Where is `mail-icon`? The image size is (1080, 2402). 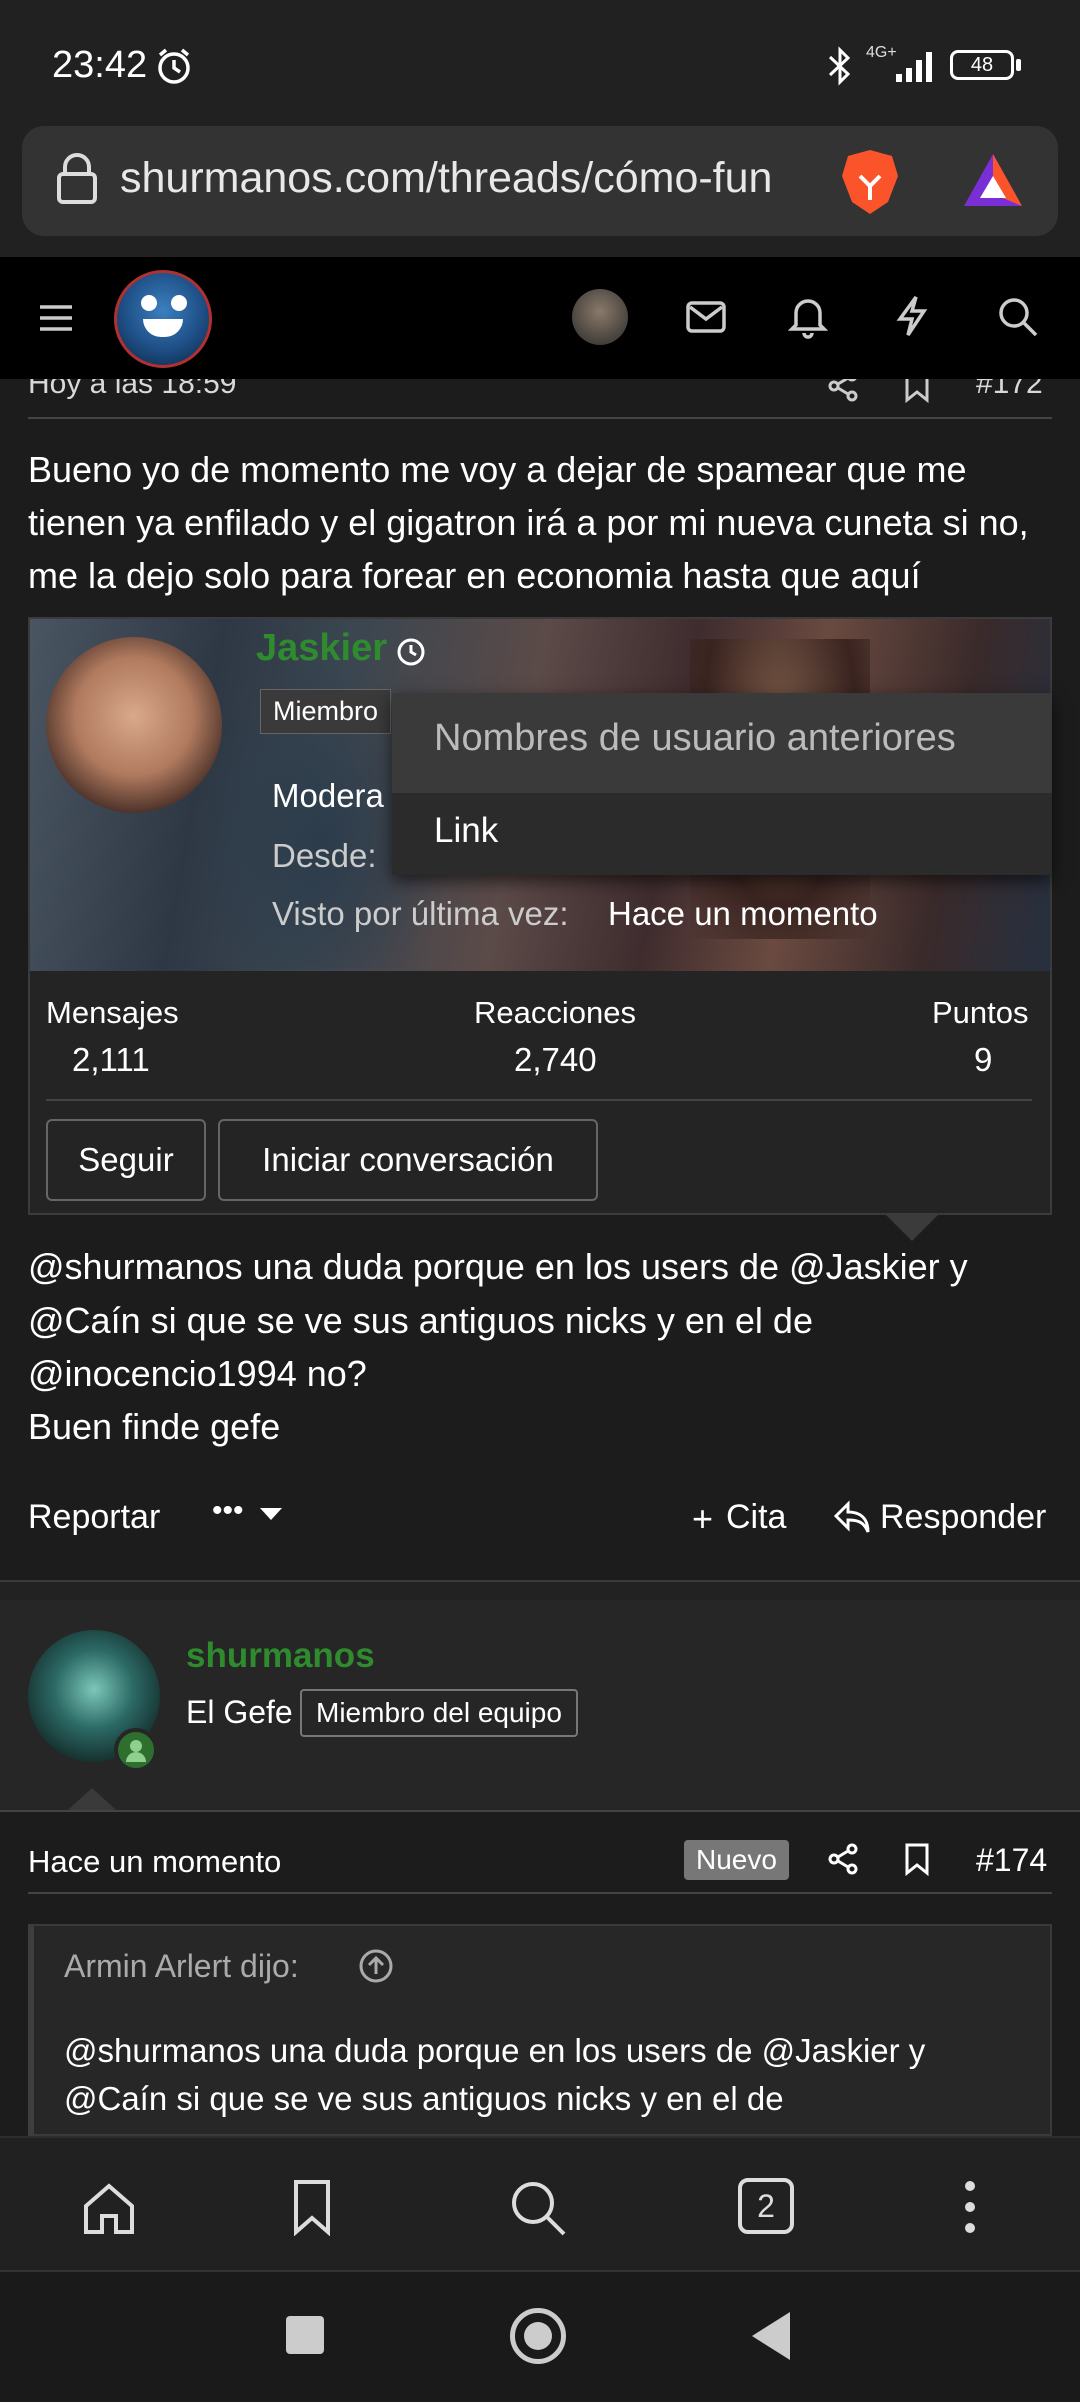
mail-icon is located at coordinates (706, 317).